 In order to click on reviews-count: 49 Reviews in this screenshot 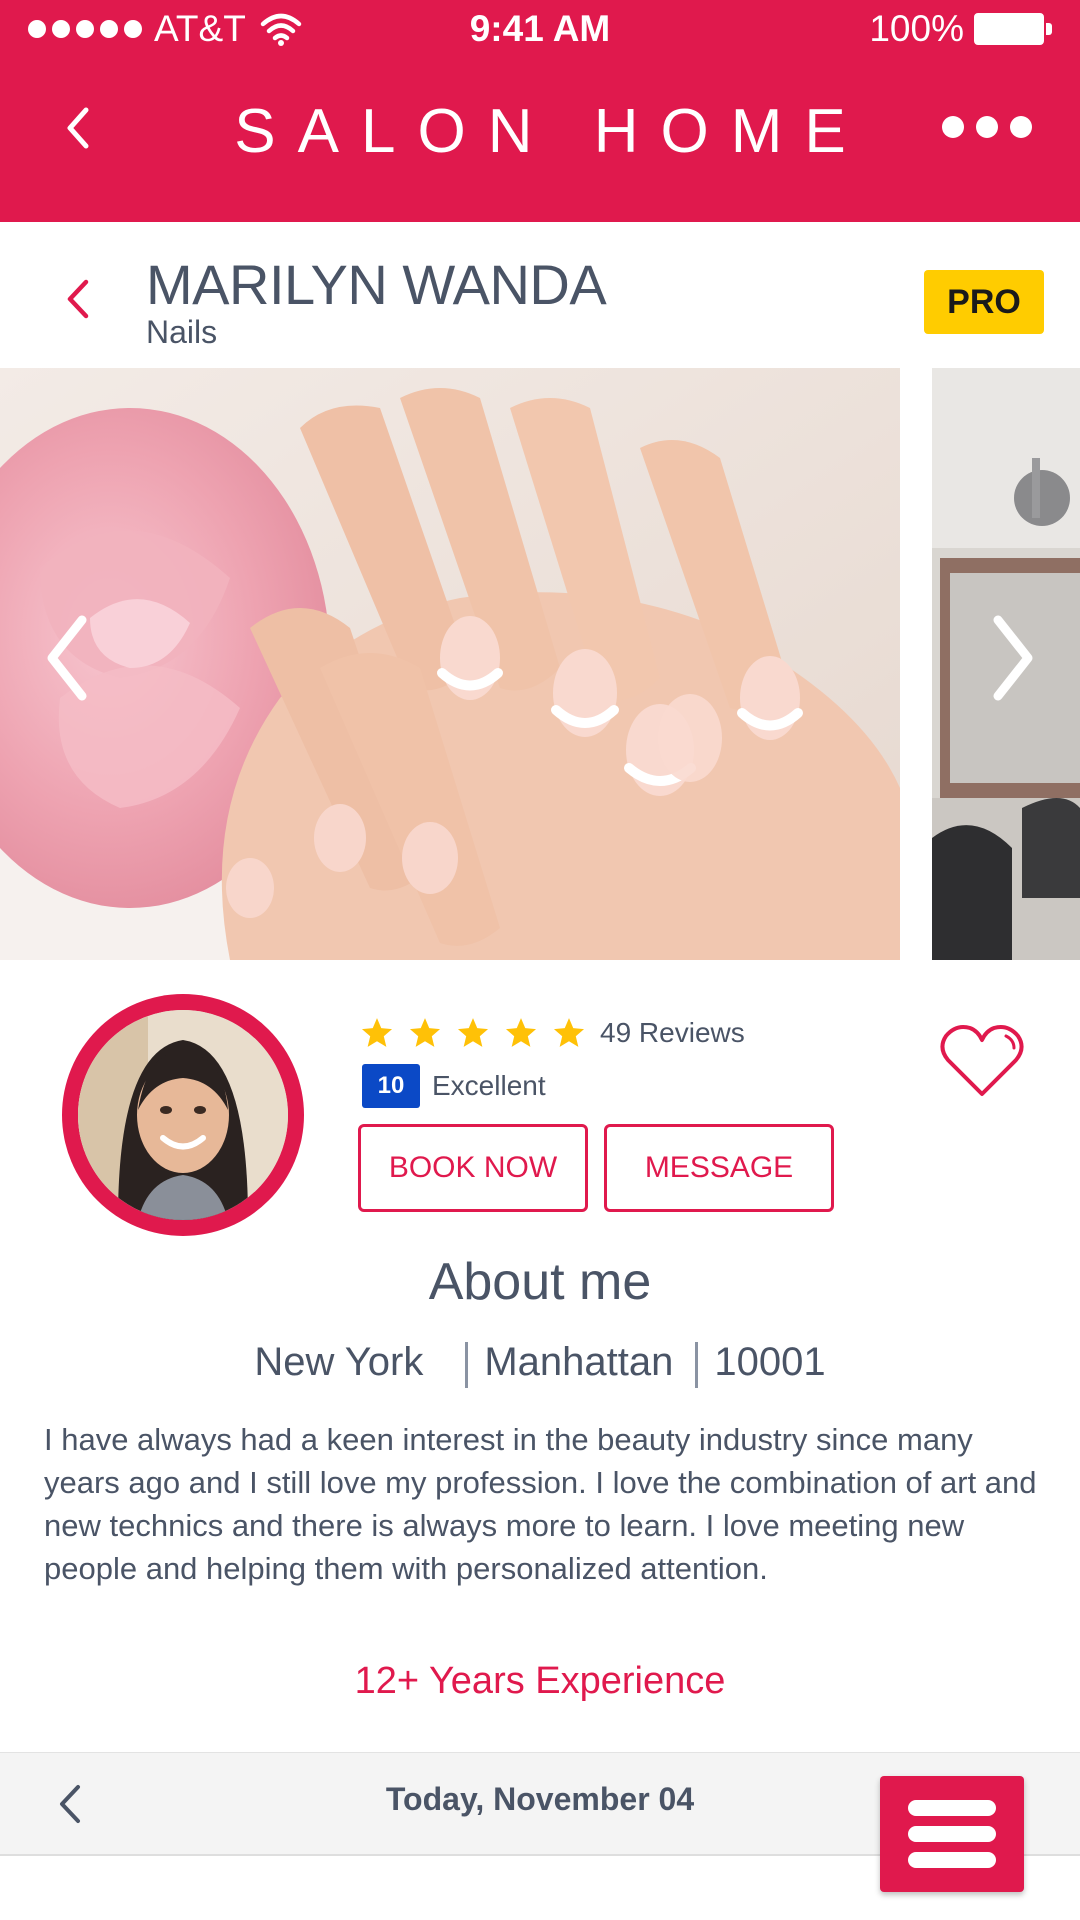, I will do `click(672, 1033)`.